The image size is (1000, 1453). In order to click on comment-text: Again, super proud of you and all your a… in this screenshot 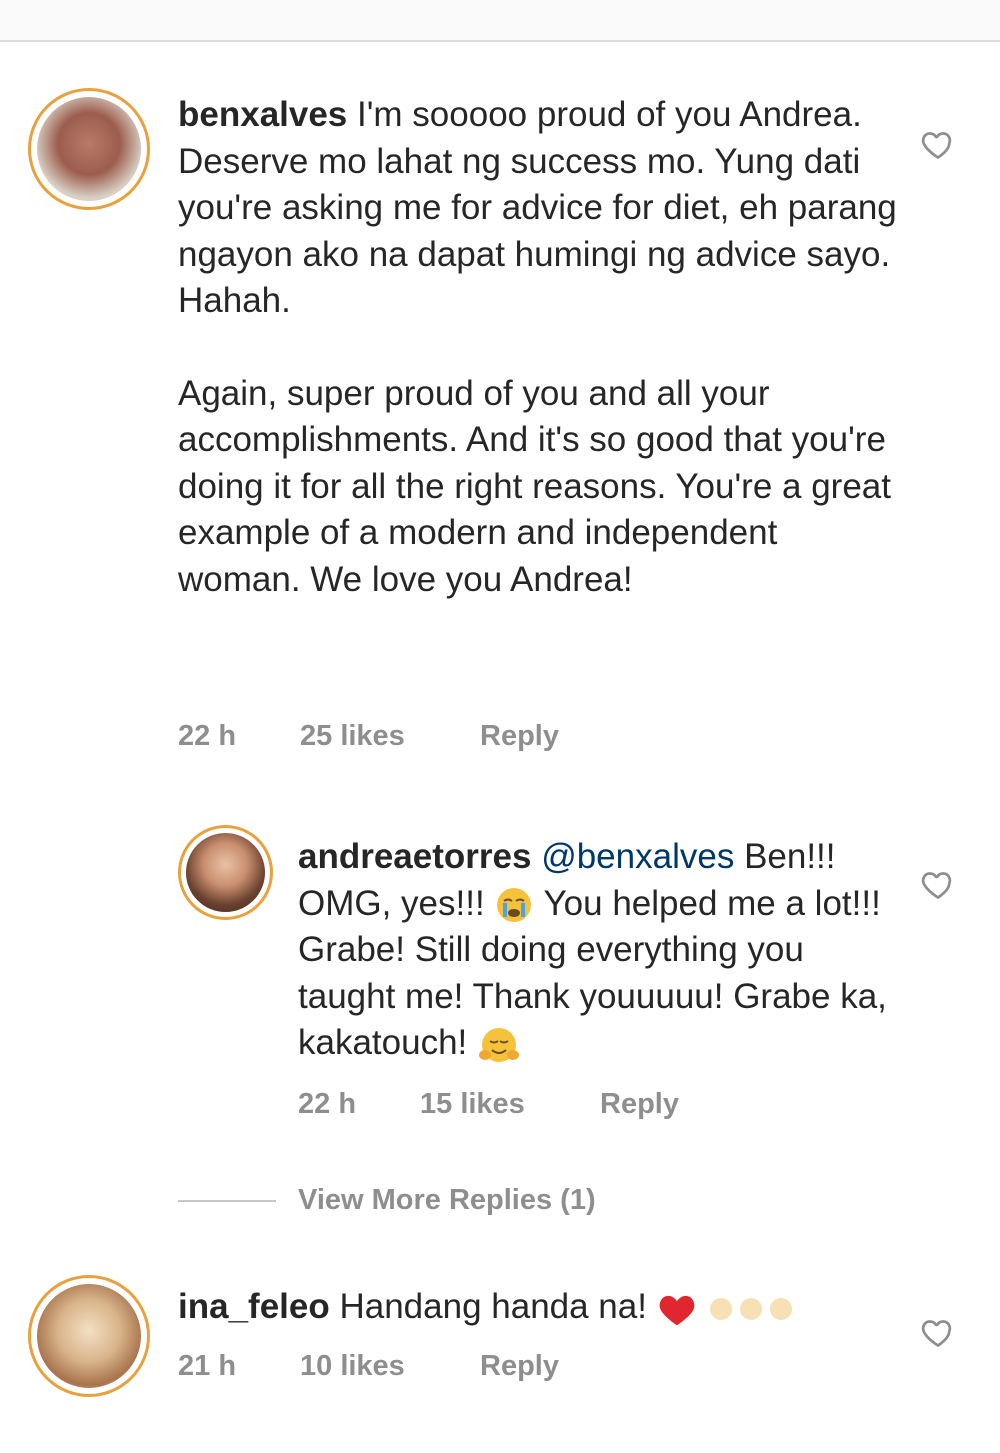, I will do `click(534, 486)`.